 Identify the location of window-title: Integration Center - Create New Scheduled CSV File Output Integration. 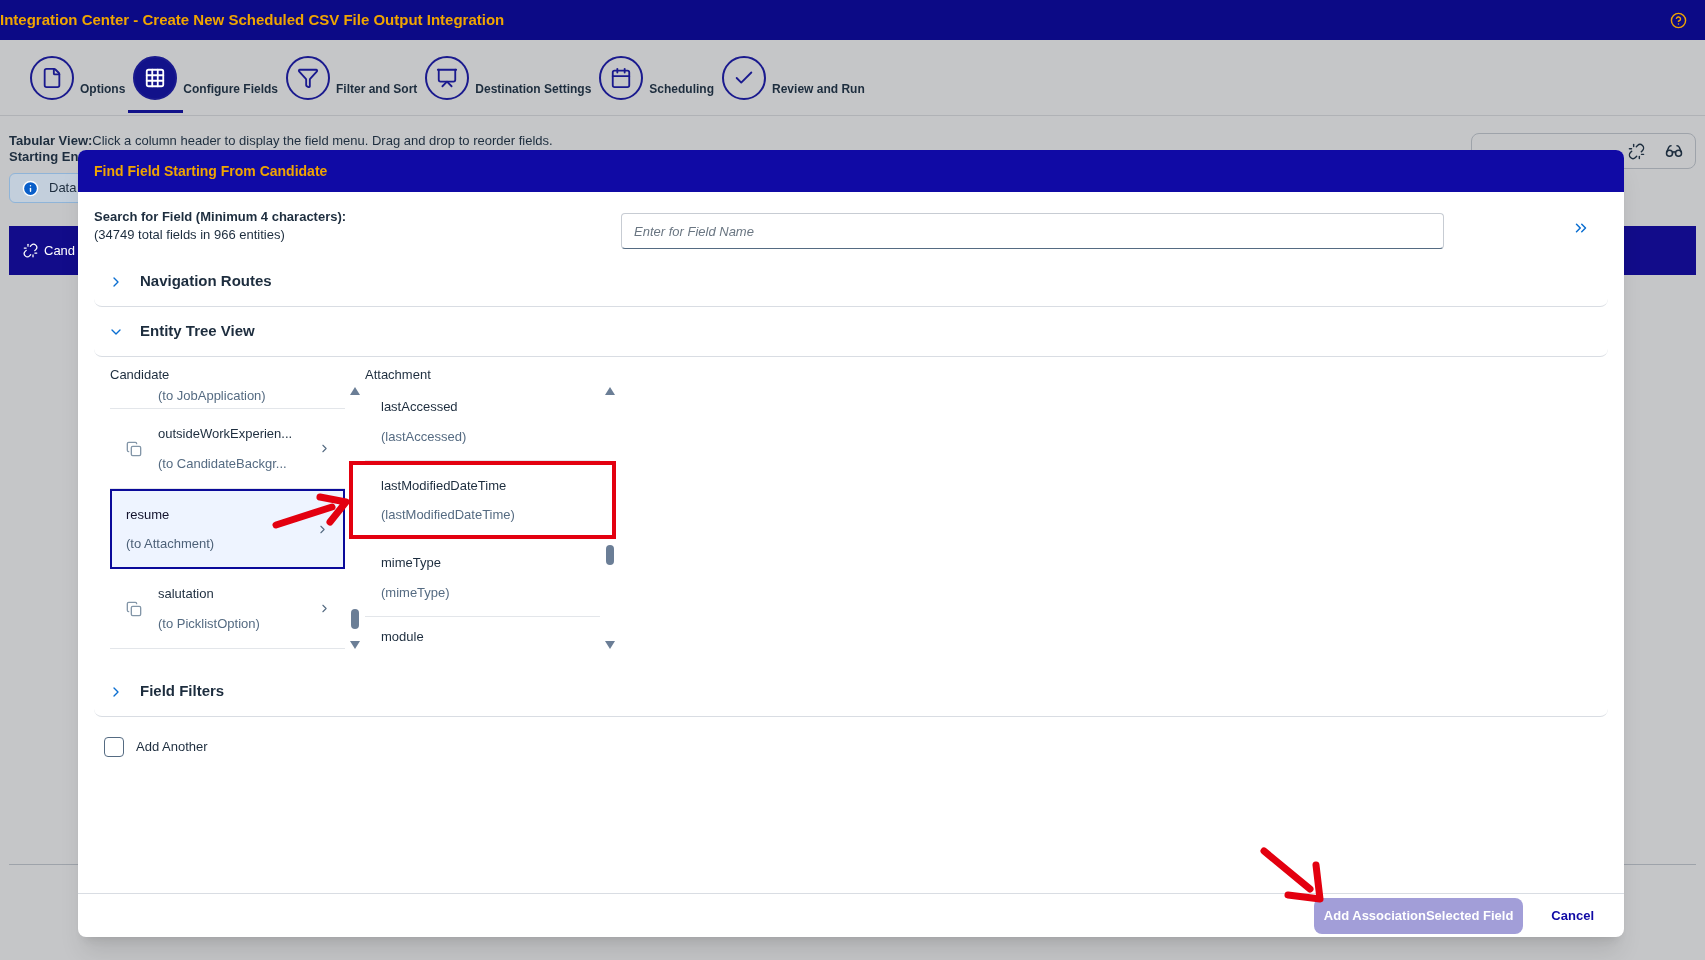
(252, 19).